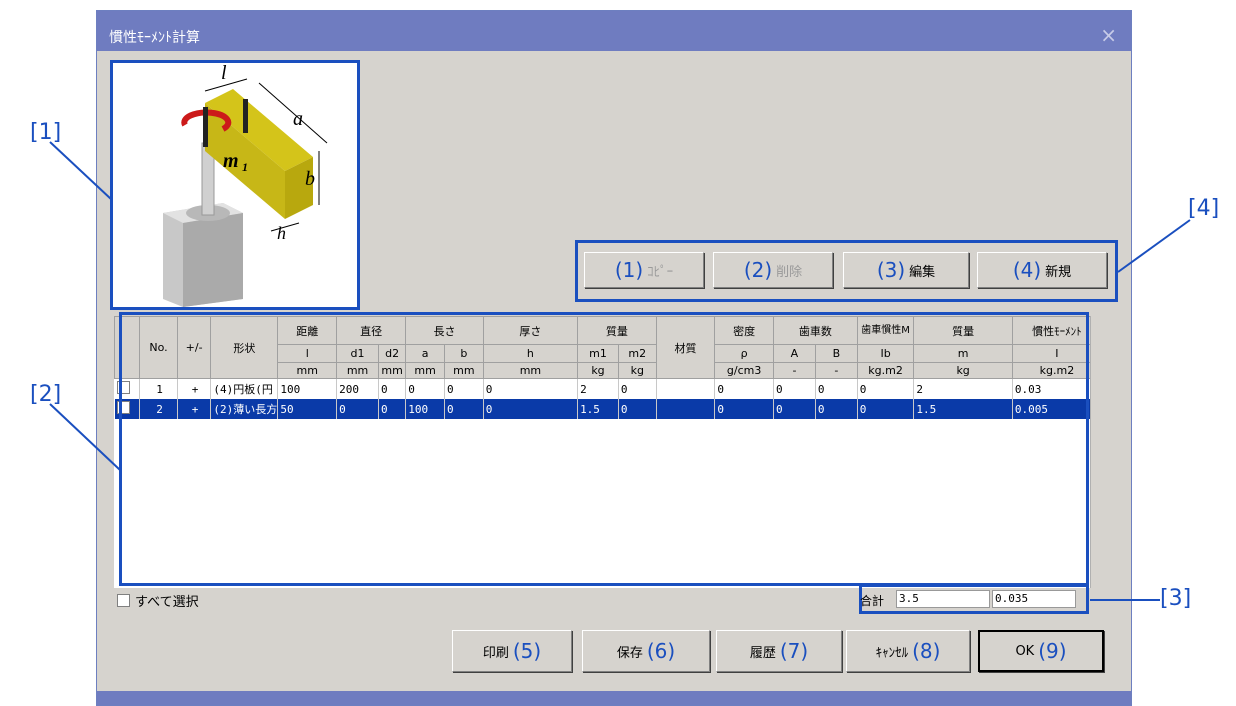  Describe the element at coordinates (1204, 208) in the screenshot. I see `callout-4: [4]` at that location.